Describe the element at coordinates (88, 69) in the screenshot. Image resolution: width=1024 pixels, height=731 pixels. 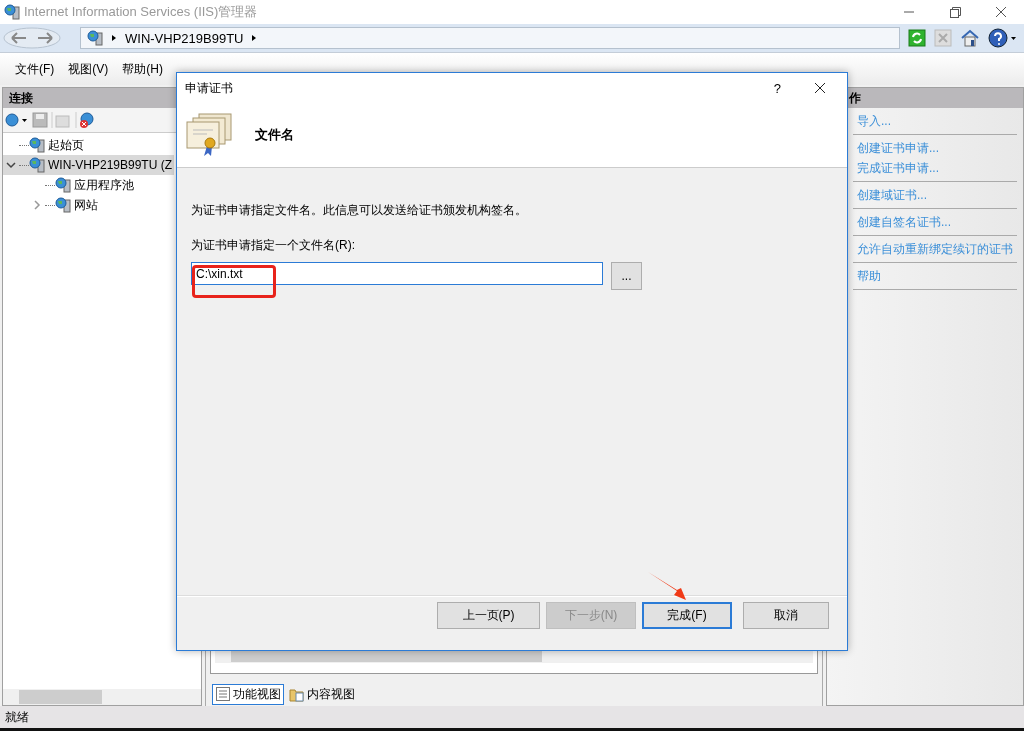
I see `menu-item: 视图(V)` at that location.